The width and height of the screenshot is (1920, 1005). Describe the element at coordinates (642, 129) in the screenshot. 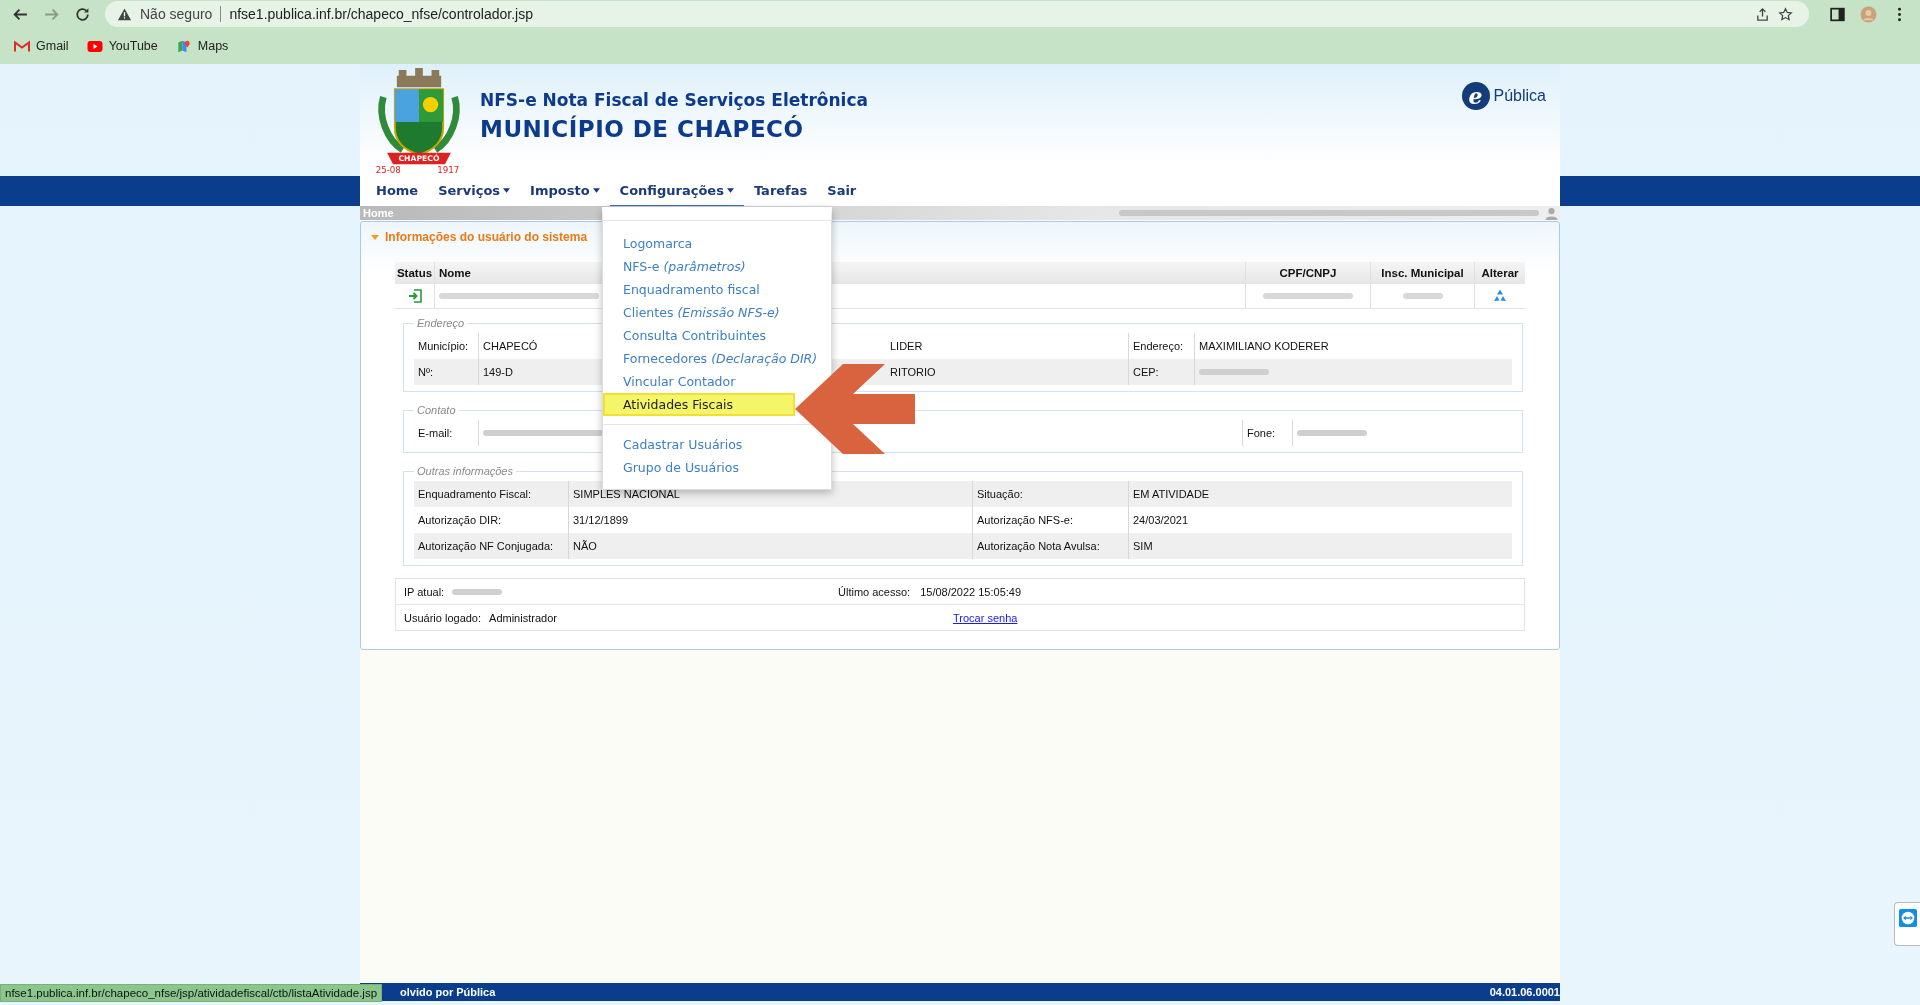

I see `municipality-title: MUNICÍPIO DE CHAPECÓ` at that location.